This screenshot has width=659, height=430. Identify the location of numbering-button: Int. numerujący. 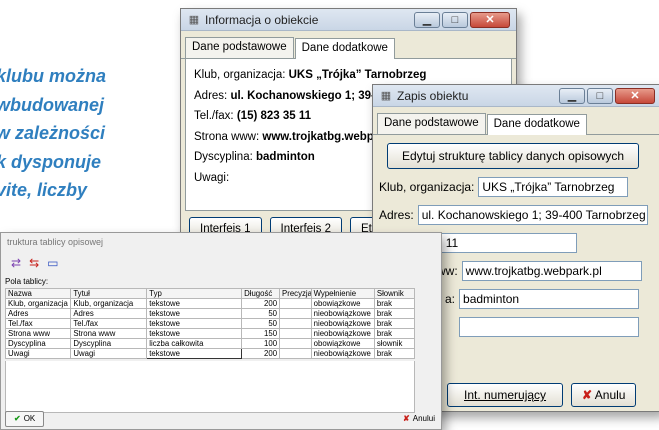
(505, 395).